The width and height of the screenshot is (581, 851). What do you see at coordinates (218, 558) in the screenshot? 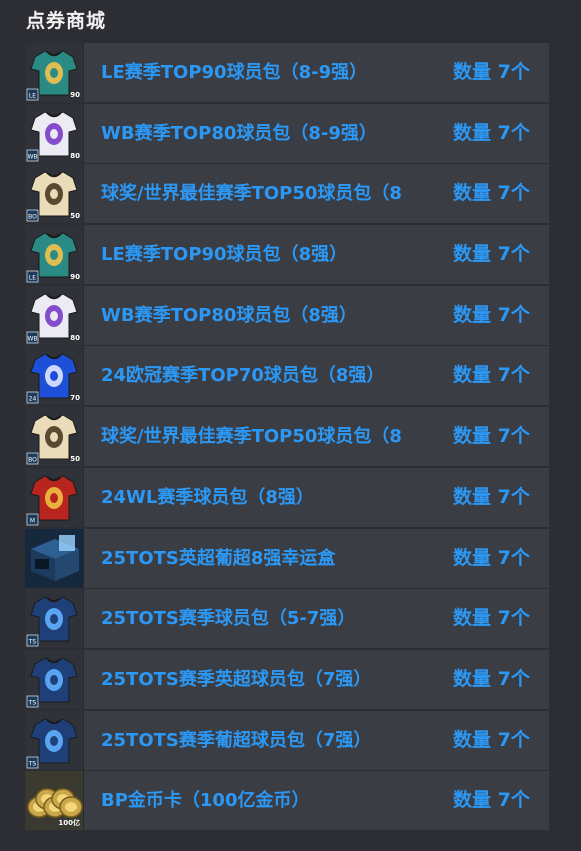
I see `item-name: 25TOTS英超葡超8强幸运盒` at bounding box center [218, 558].